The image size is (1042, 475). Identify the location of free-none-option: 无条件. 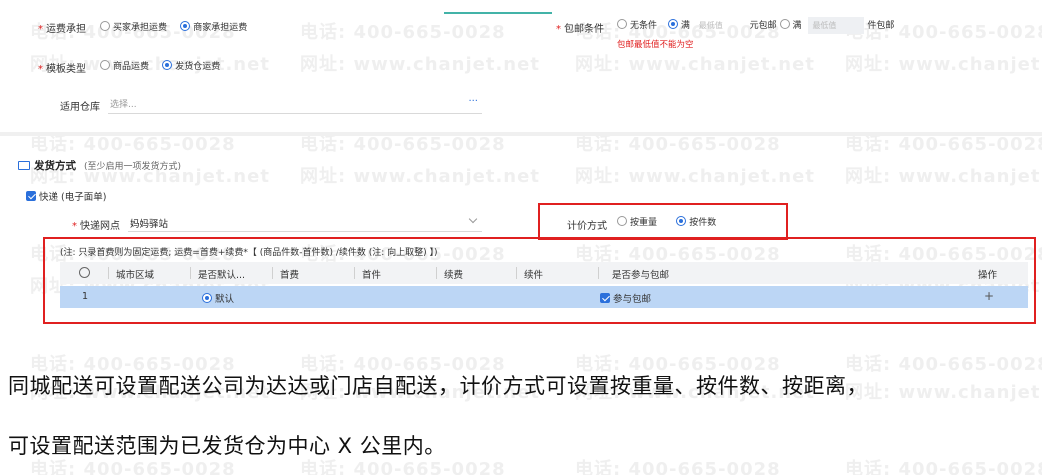
(637, 25).